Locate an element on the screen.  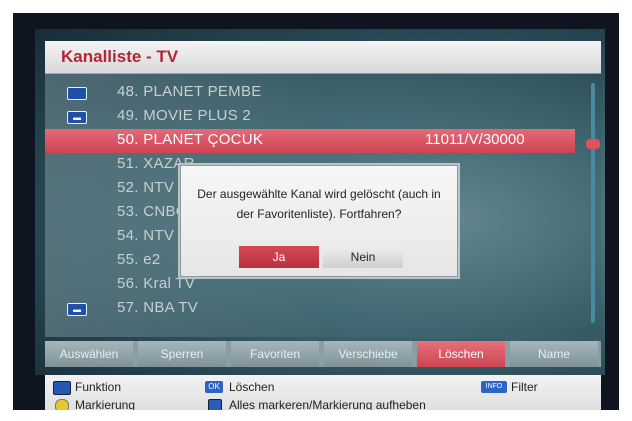
channel-label: 52. NTV is located at coordinates (146, 187).